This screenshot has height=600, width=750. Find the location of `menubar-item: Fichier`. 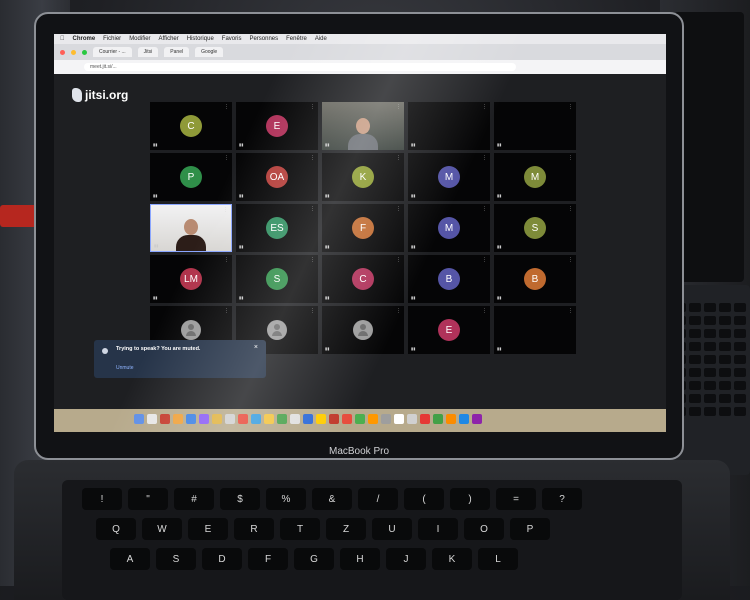

menubar-item: Fichier is located at coordinates (112, 39).